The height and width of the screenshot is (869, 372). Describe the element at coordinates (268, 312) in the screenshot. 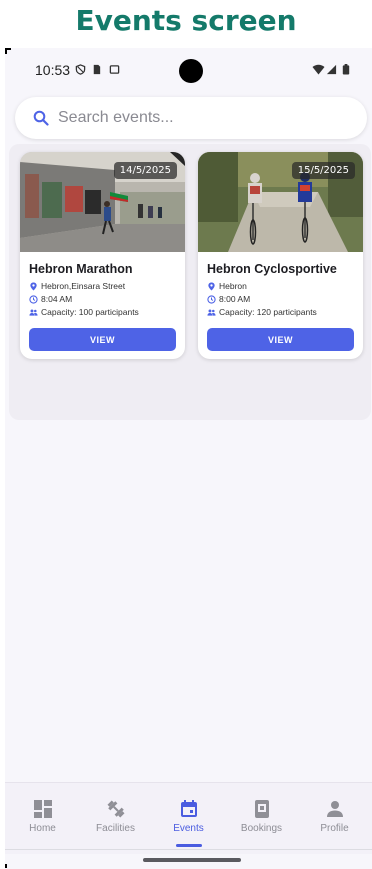

I see `event-capacity-text: Capacity: 120 participants` at that location.